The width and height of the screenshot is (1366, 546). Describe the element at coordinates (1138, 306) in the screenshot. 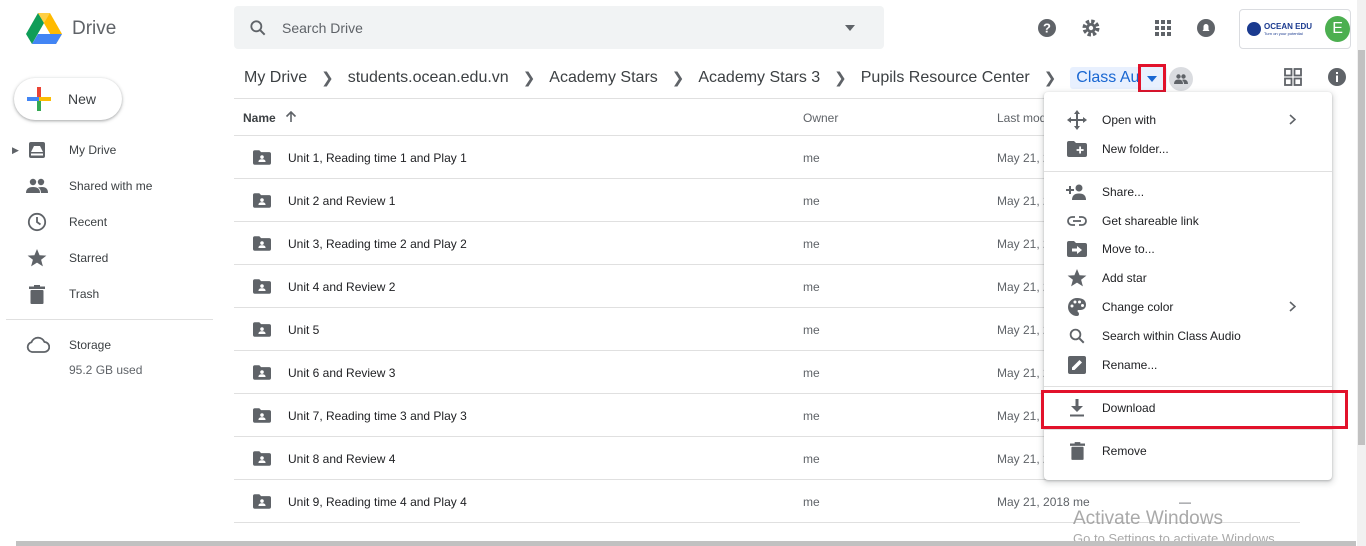

I see `menu-item-label: Change color` at that location.